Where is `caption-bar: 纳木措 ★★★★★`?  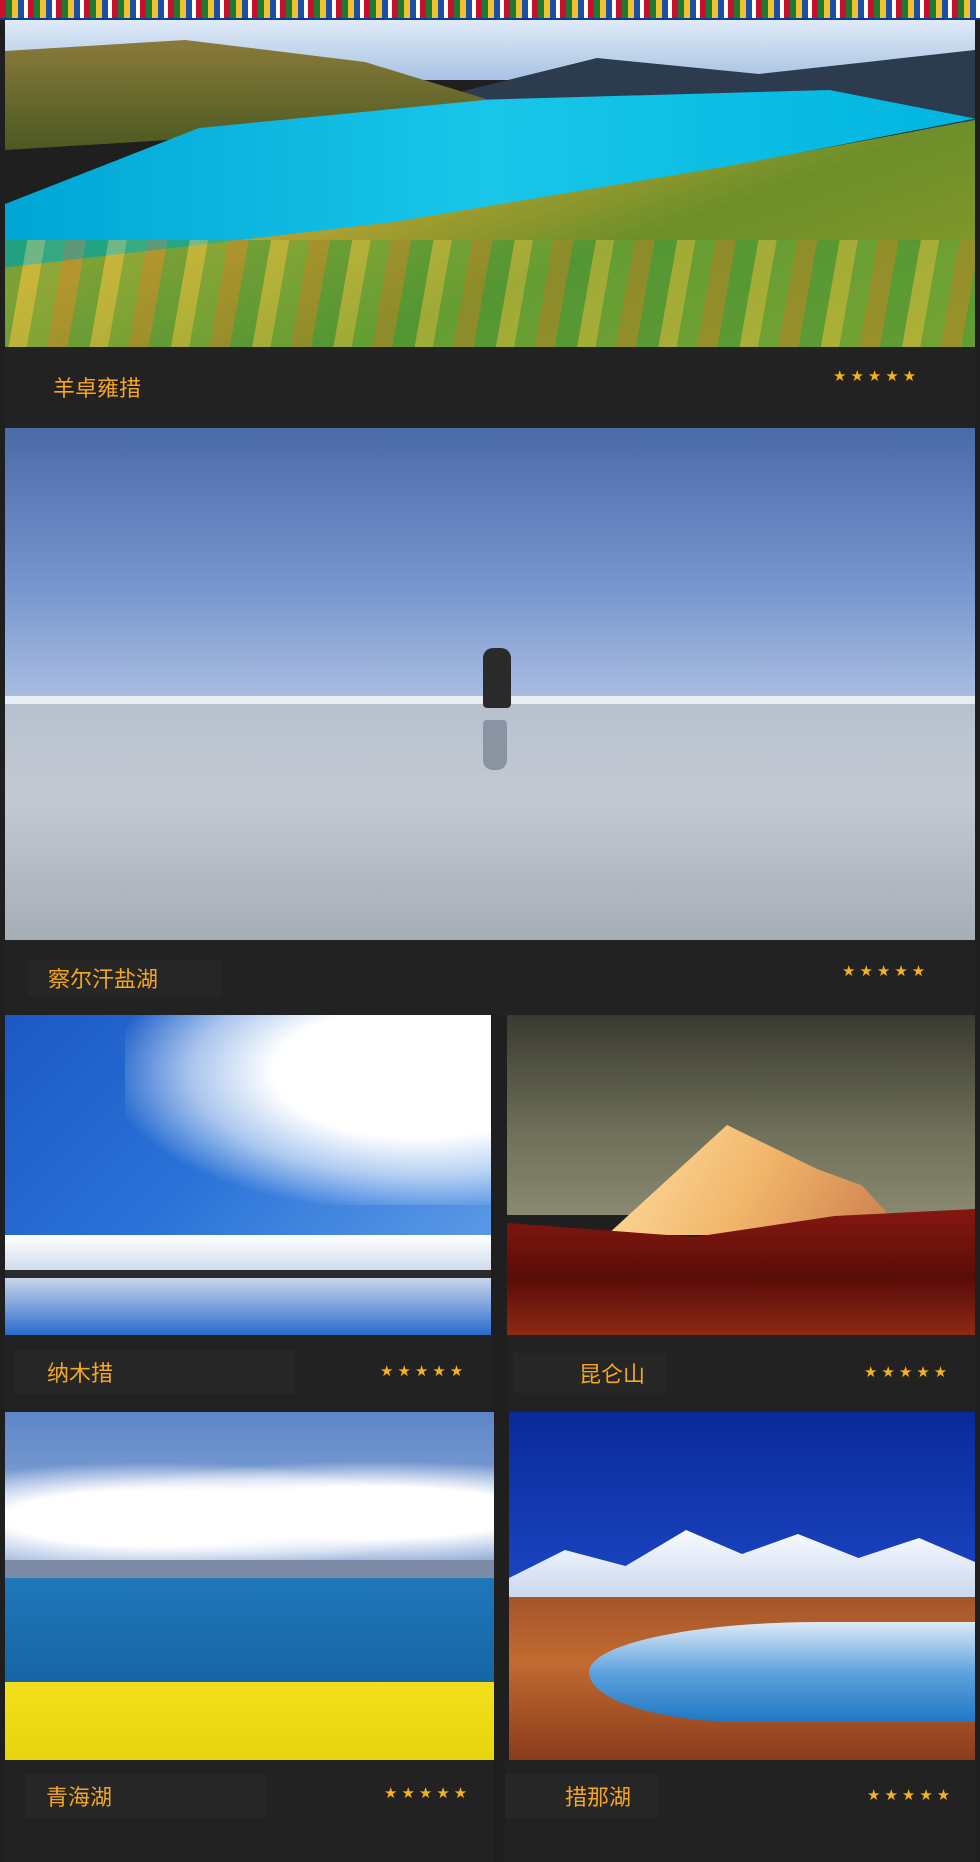
caption-bar: 纳木措 ★★★★★ is located at coordinates (248, 1373).